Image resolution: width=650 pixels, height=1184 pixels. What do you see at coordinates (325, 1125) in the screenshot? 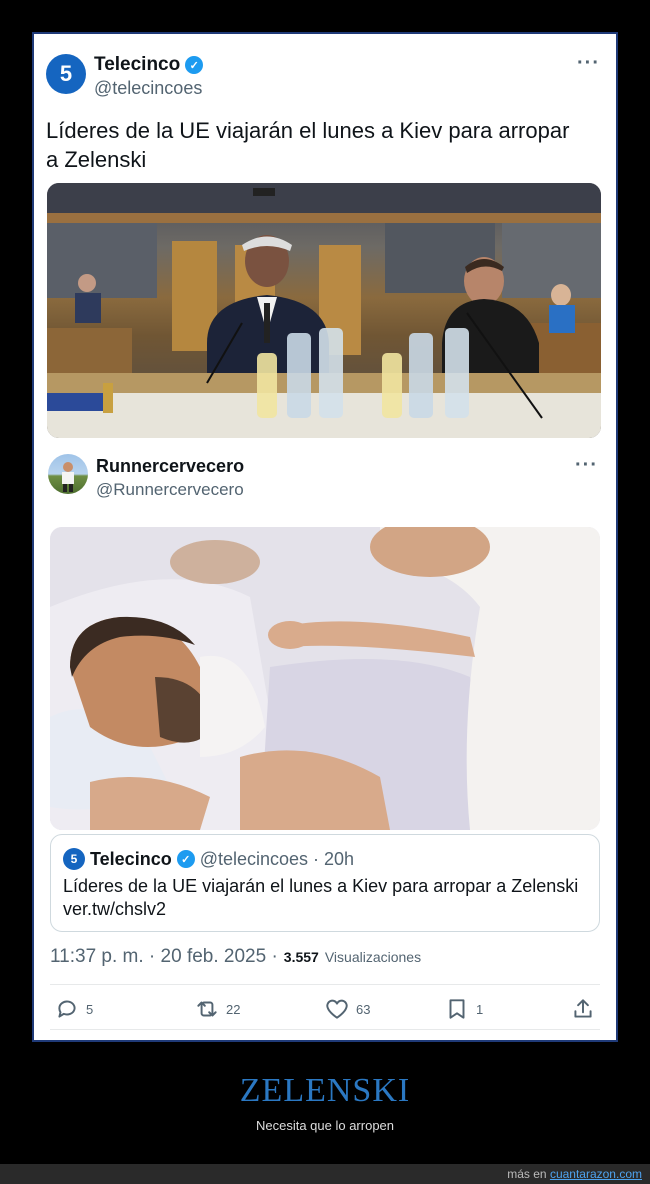
I see `meme-subtitle: Necesita que lo arropen` at bounding box center [325, 1125].